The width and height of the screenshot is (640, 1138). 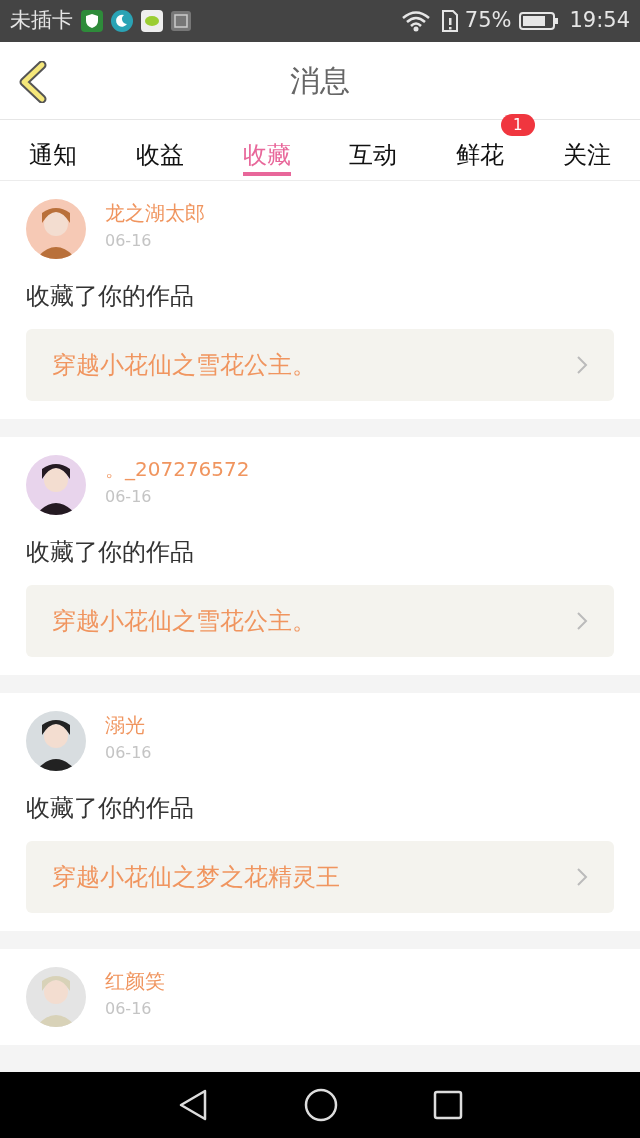 I want to click on tab: 通知, so click(x=53, y=157).